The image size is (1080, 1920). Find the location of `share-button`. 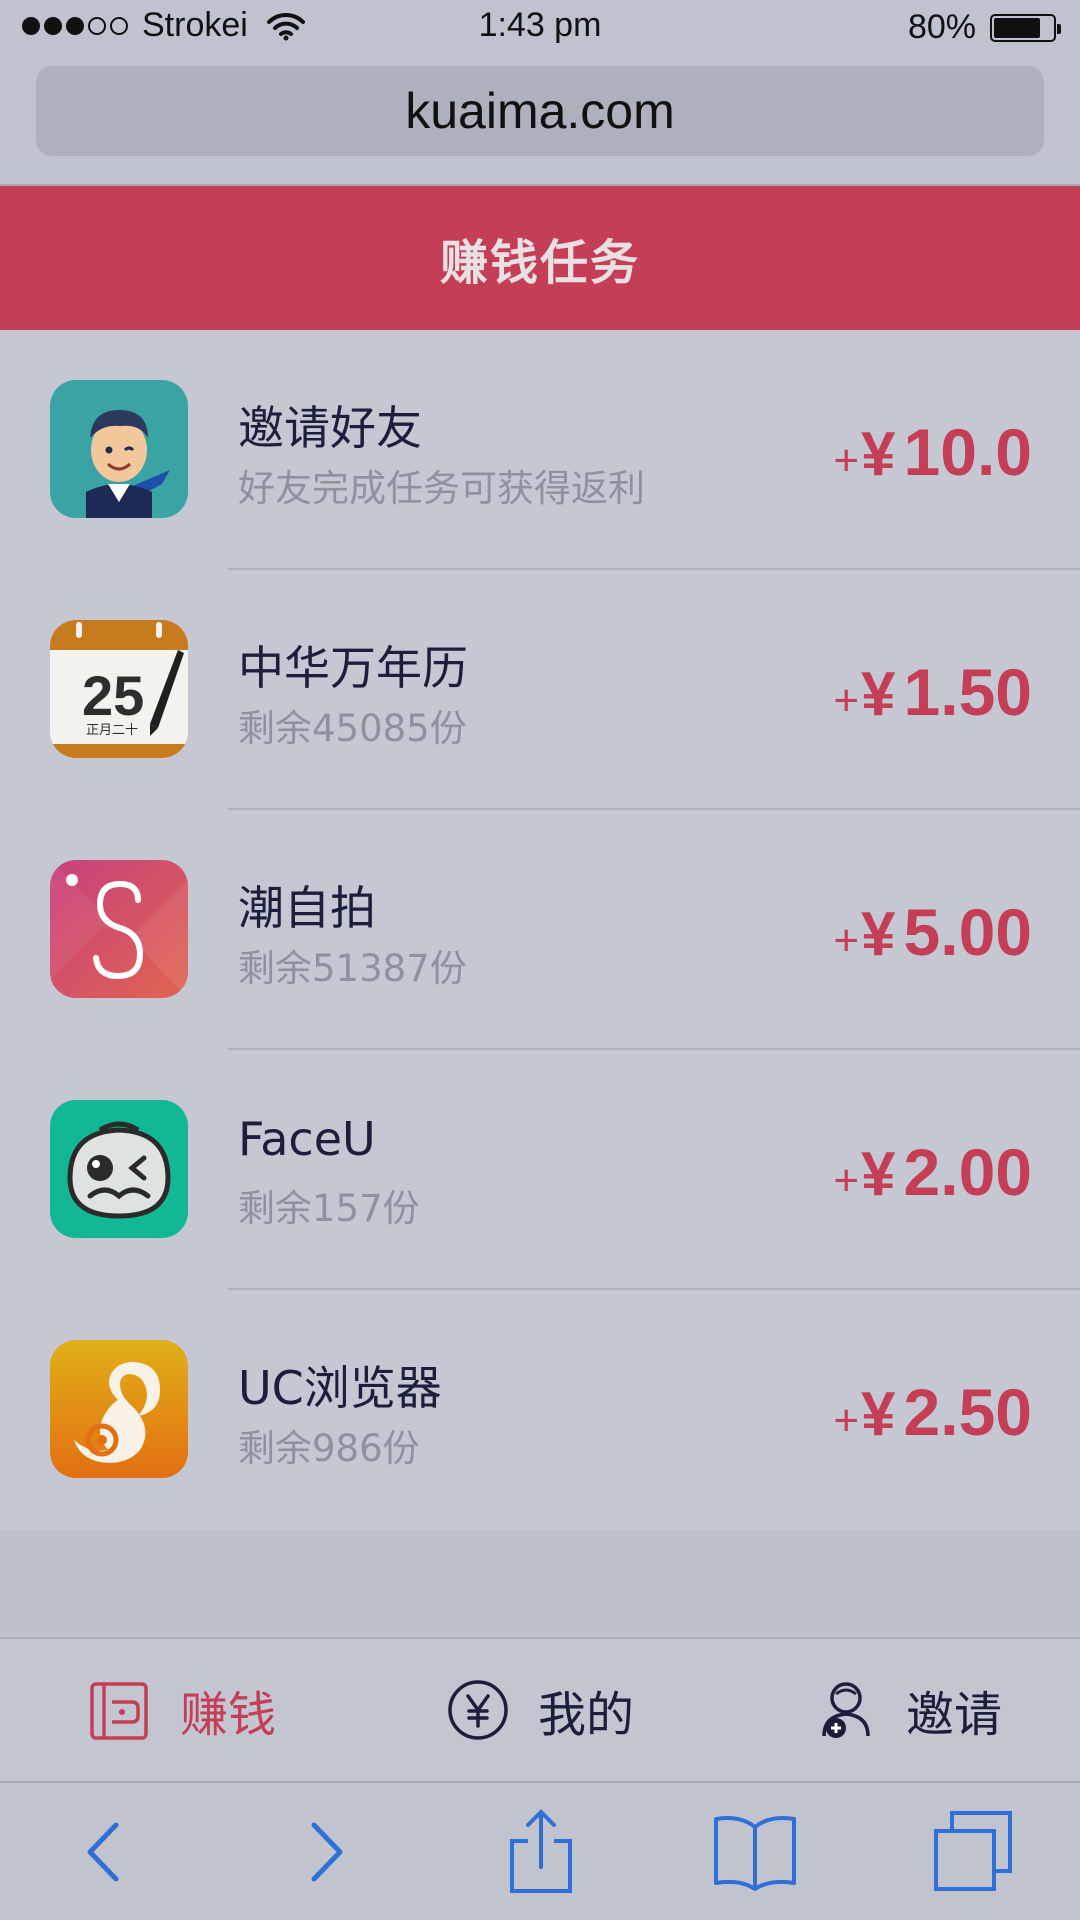

share-button is located at coordinates (541, 1852).